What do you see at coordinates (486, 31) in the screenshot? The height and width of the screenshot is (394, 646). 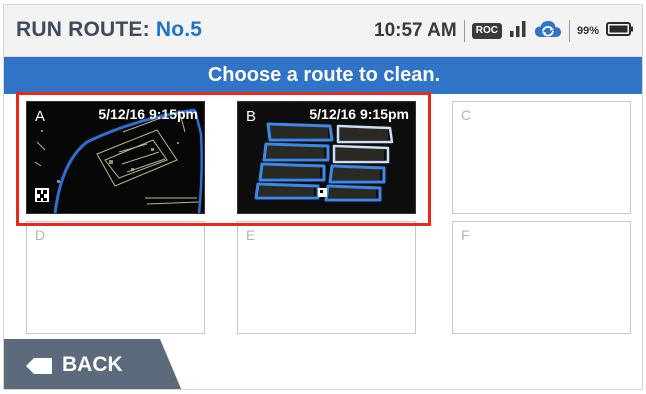 I see `roc-badge: ROC` at bounding box center [486, 31].